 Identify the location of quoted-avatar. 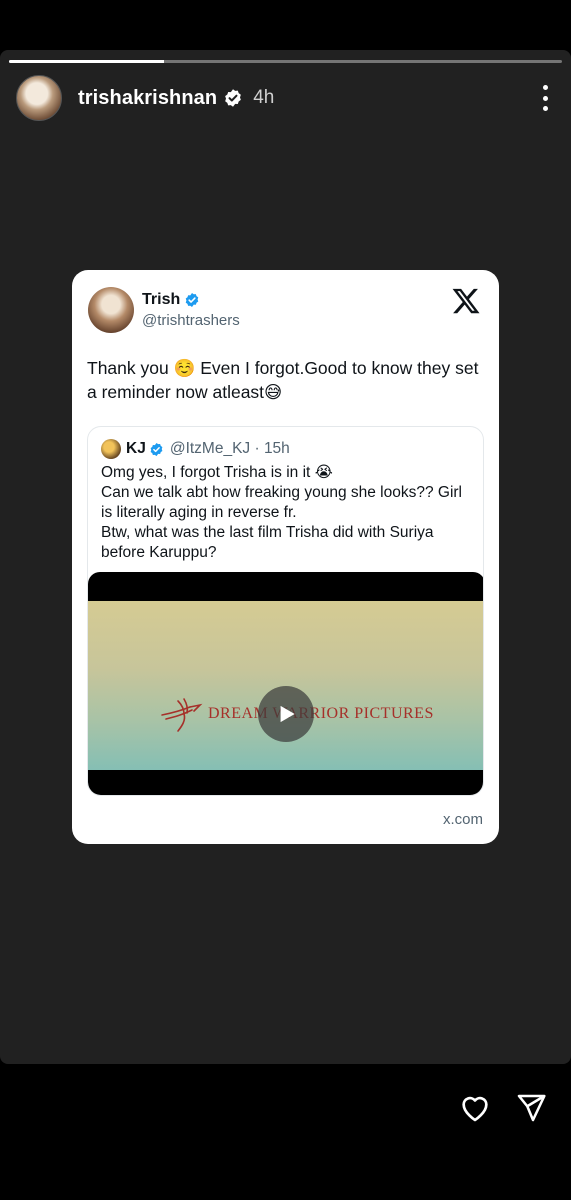
(111, 449).